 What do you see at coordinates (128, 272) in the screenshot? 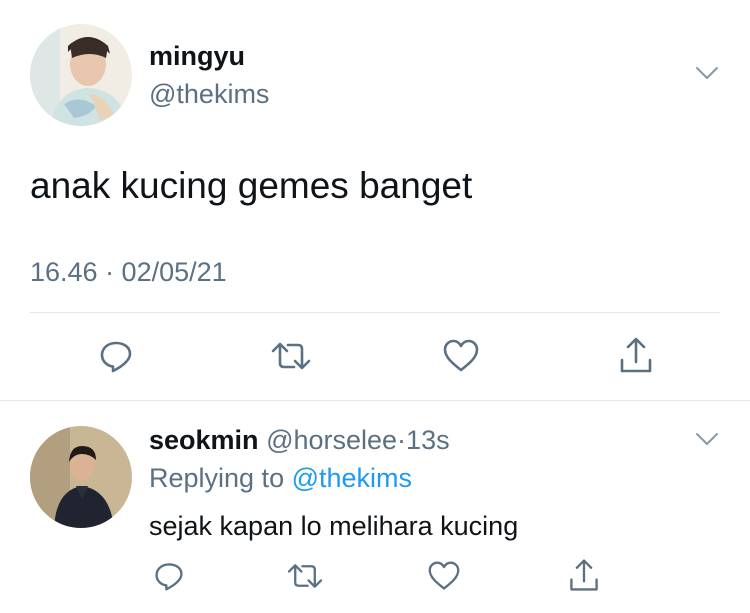
I see `tweet-timestamp: 16.46 · 02/05/21` at bounding box center [128, 272].